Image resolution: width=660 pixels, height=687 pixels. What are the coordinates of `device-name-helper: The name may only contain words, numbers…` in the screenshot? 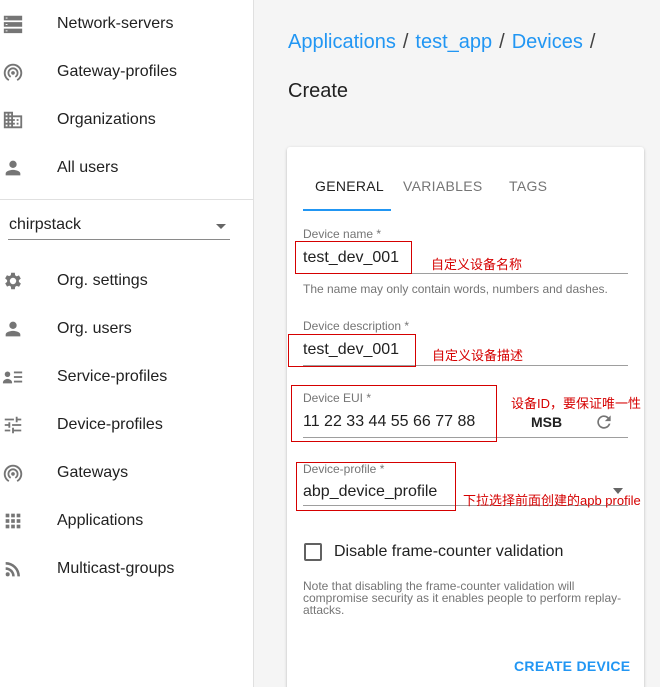 It's located at (455, 289).